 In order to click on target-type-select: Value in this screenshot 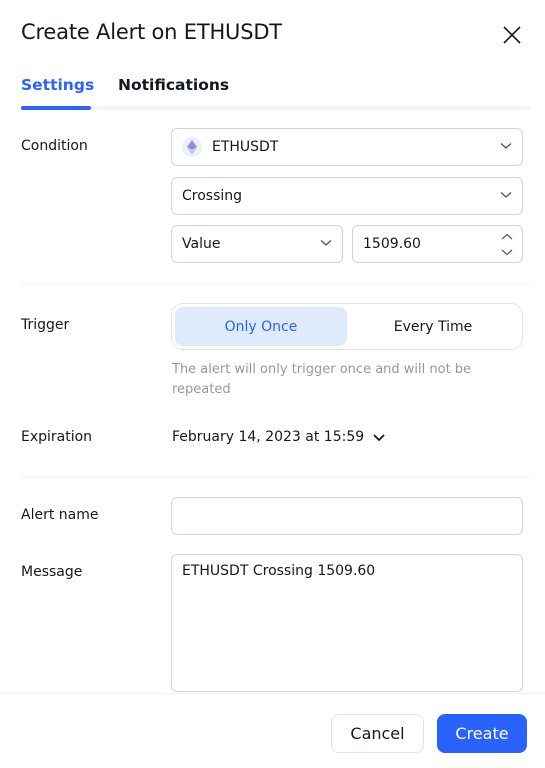, I will do `click(257, 244)`.